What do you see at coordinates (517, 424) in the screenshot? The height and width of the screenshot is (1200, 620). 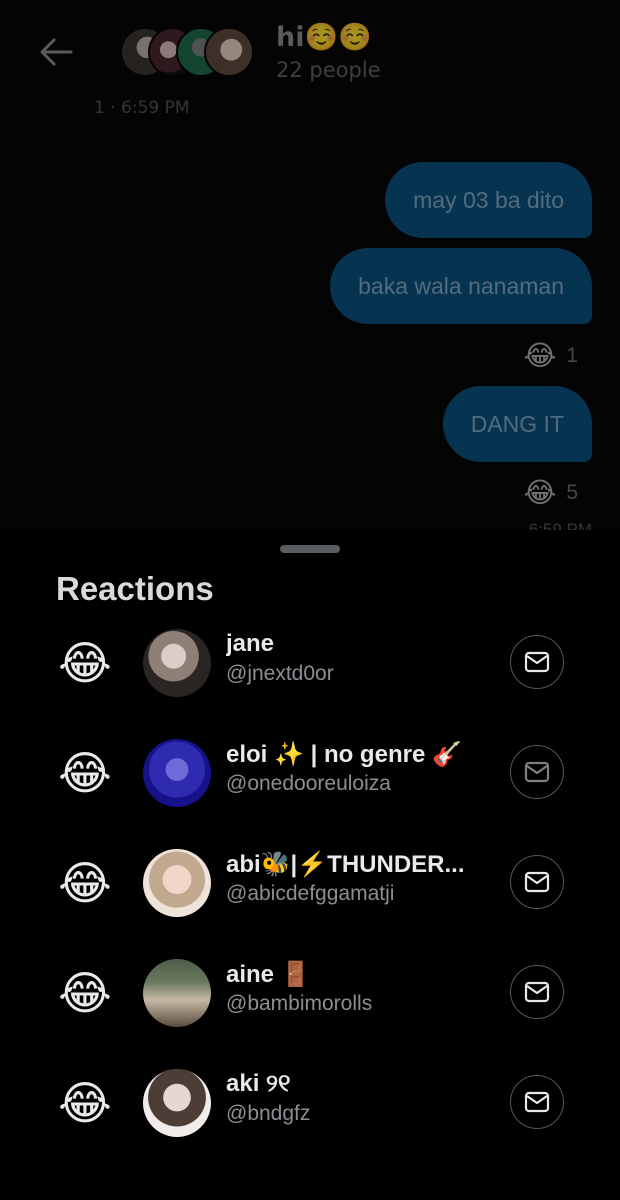 I see `message-bubble: DANG IT` at bounding box center [517, 424].